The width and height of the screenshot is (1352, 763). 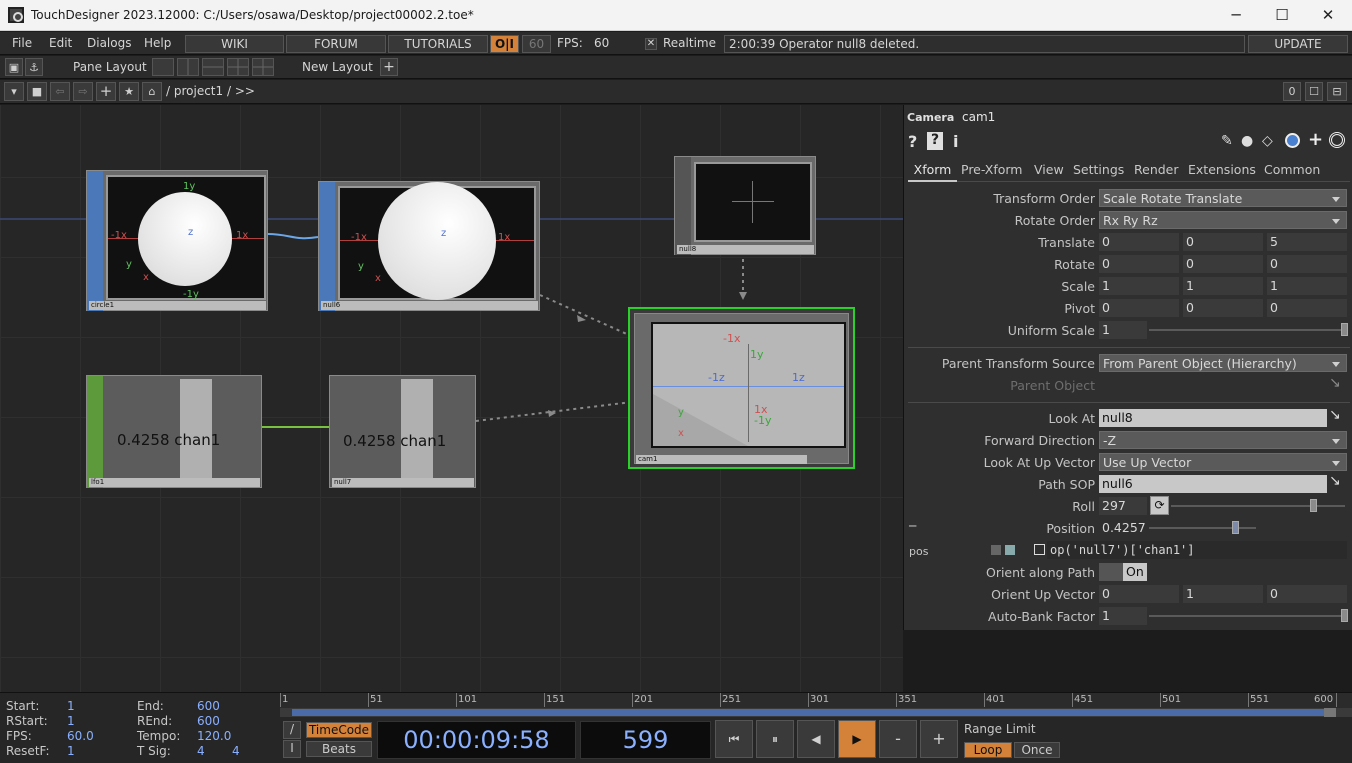 I want to click on timeline-ruler: 1 51 101 151 201 251 301 351 401 451 501 551 600, so click(x=816, y=705).